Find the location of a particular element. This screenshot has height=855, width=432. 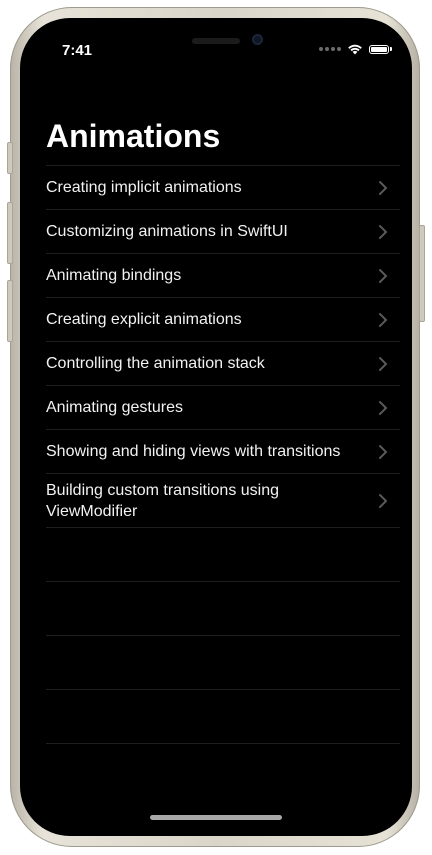

action-button is located at coordinates (10, 158).